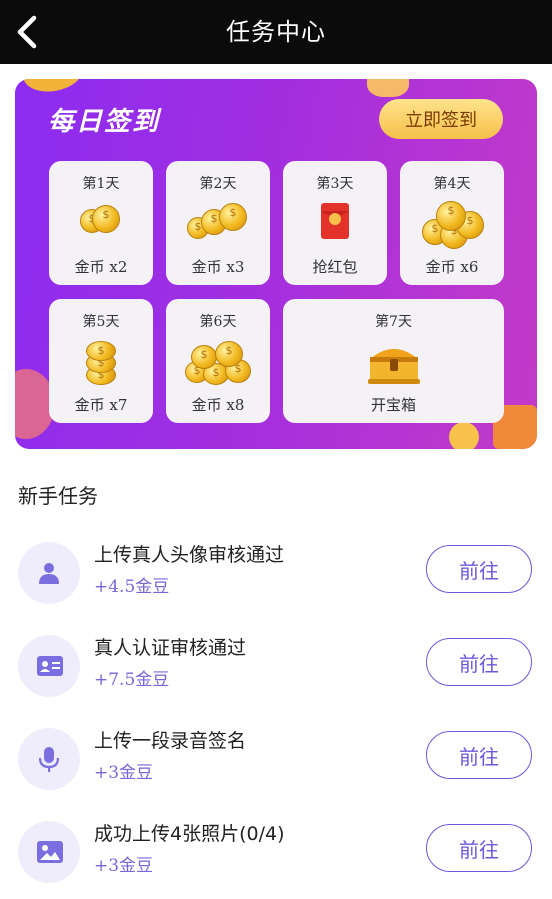 The width and height of the screenshot is (552, 899). I want to click on task-reward: +7.5金豆, so click(132, 680).